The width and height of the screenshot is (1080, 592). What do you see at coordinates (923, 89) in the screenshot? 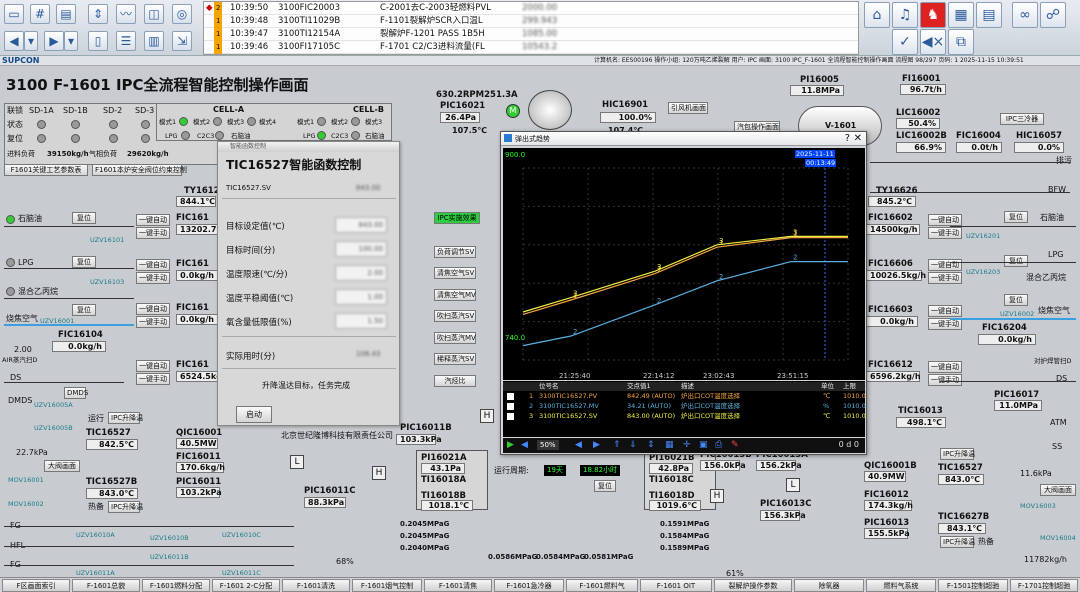
I see `fi16001-value: 96.7t/h` at bounding box center [923, 89].